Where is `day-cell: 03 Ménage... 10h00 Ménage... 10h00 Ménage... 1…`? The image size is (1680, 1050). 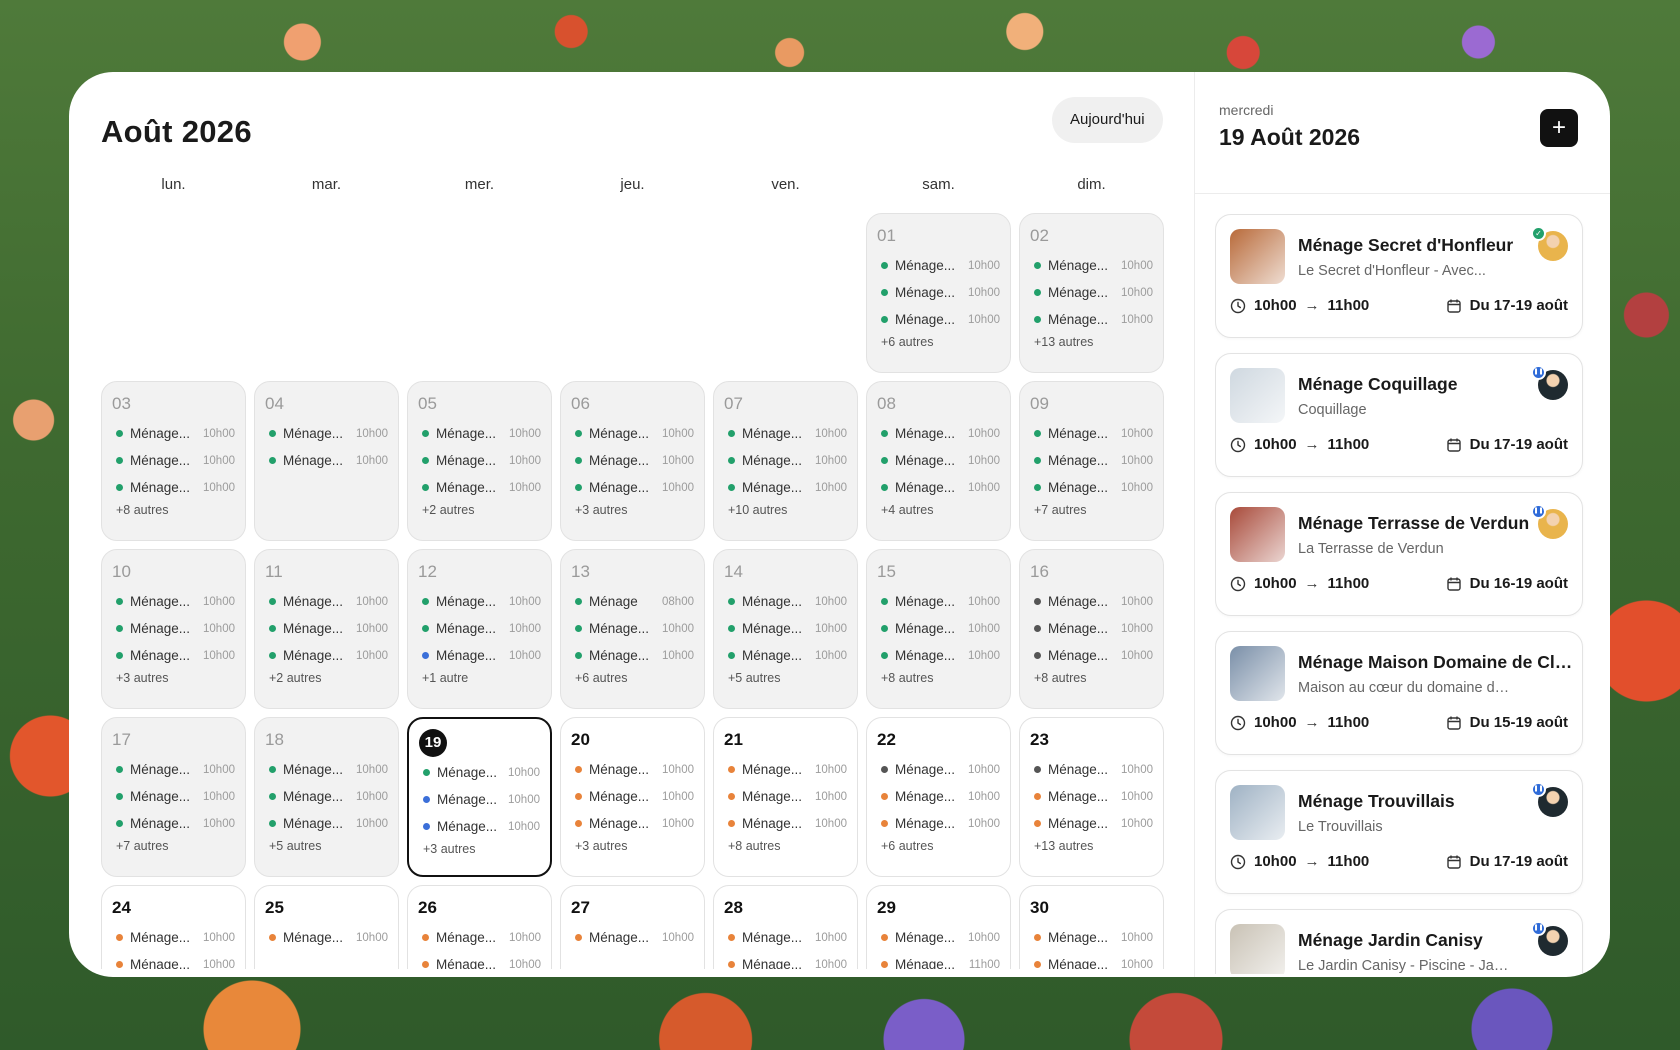 day-cell: 03 Ménage... 10h00 Ménage... 10h00 Ménage... 1… is located at coordinates (173, 461).